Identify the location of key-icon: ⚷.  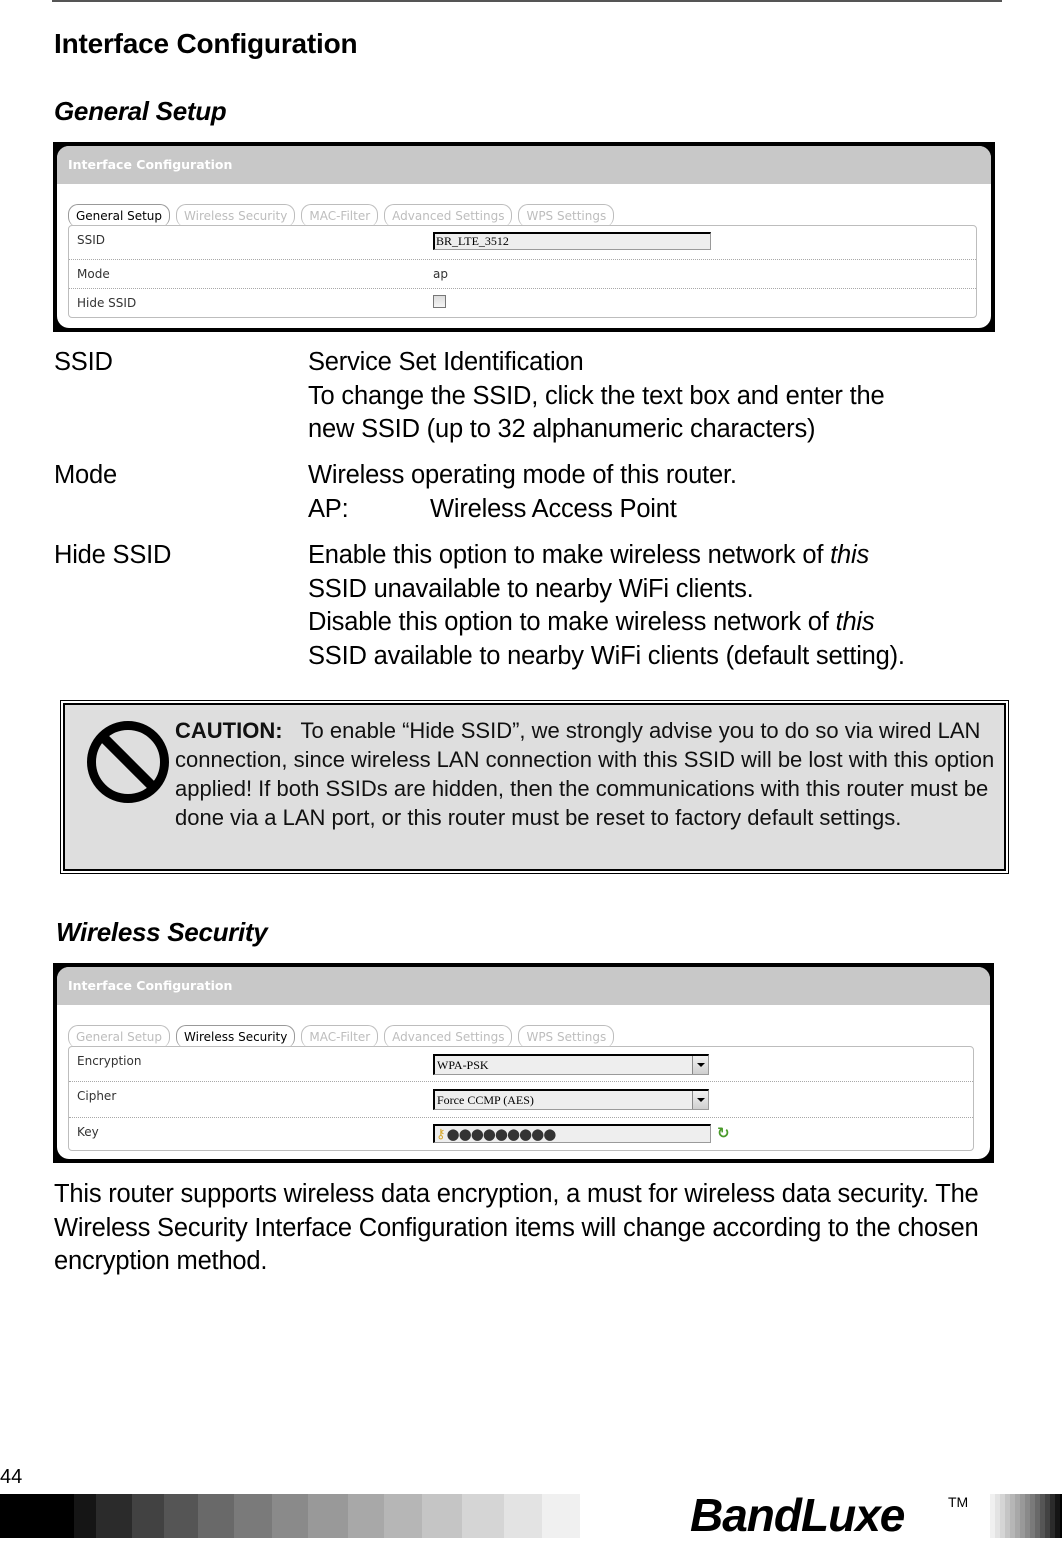
(440, 1134).